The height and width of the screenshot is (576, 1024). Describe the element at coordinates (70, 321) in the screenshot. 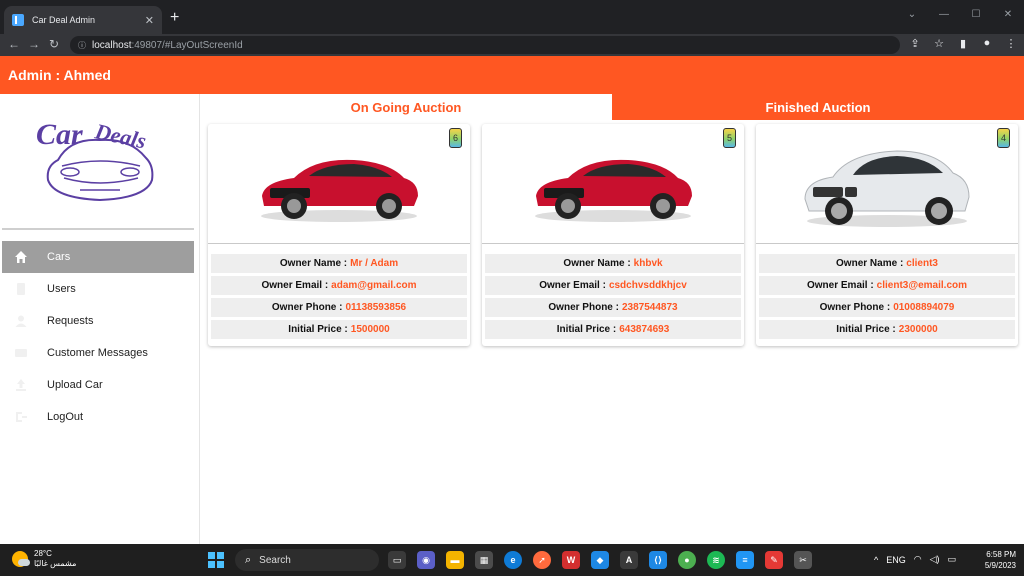

I see `sidebar-item-label: Requests` at that location.